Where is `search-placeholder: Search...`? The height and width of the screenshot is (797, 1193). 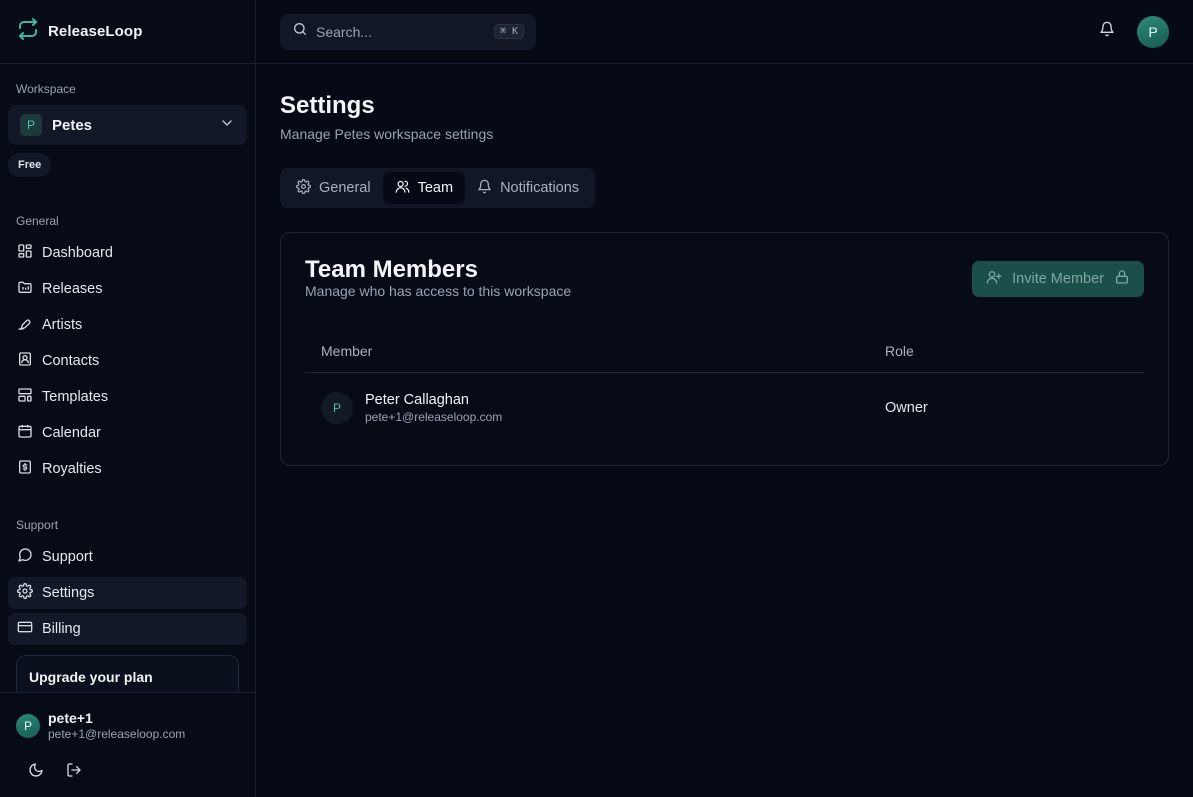
search-placeholder: Search... is located at coordinates (344, 31).